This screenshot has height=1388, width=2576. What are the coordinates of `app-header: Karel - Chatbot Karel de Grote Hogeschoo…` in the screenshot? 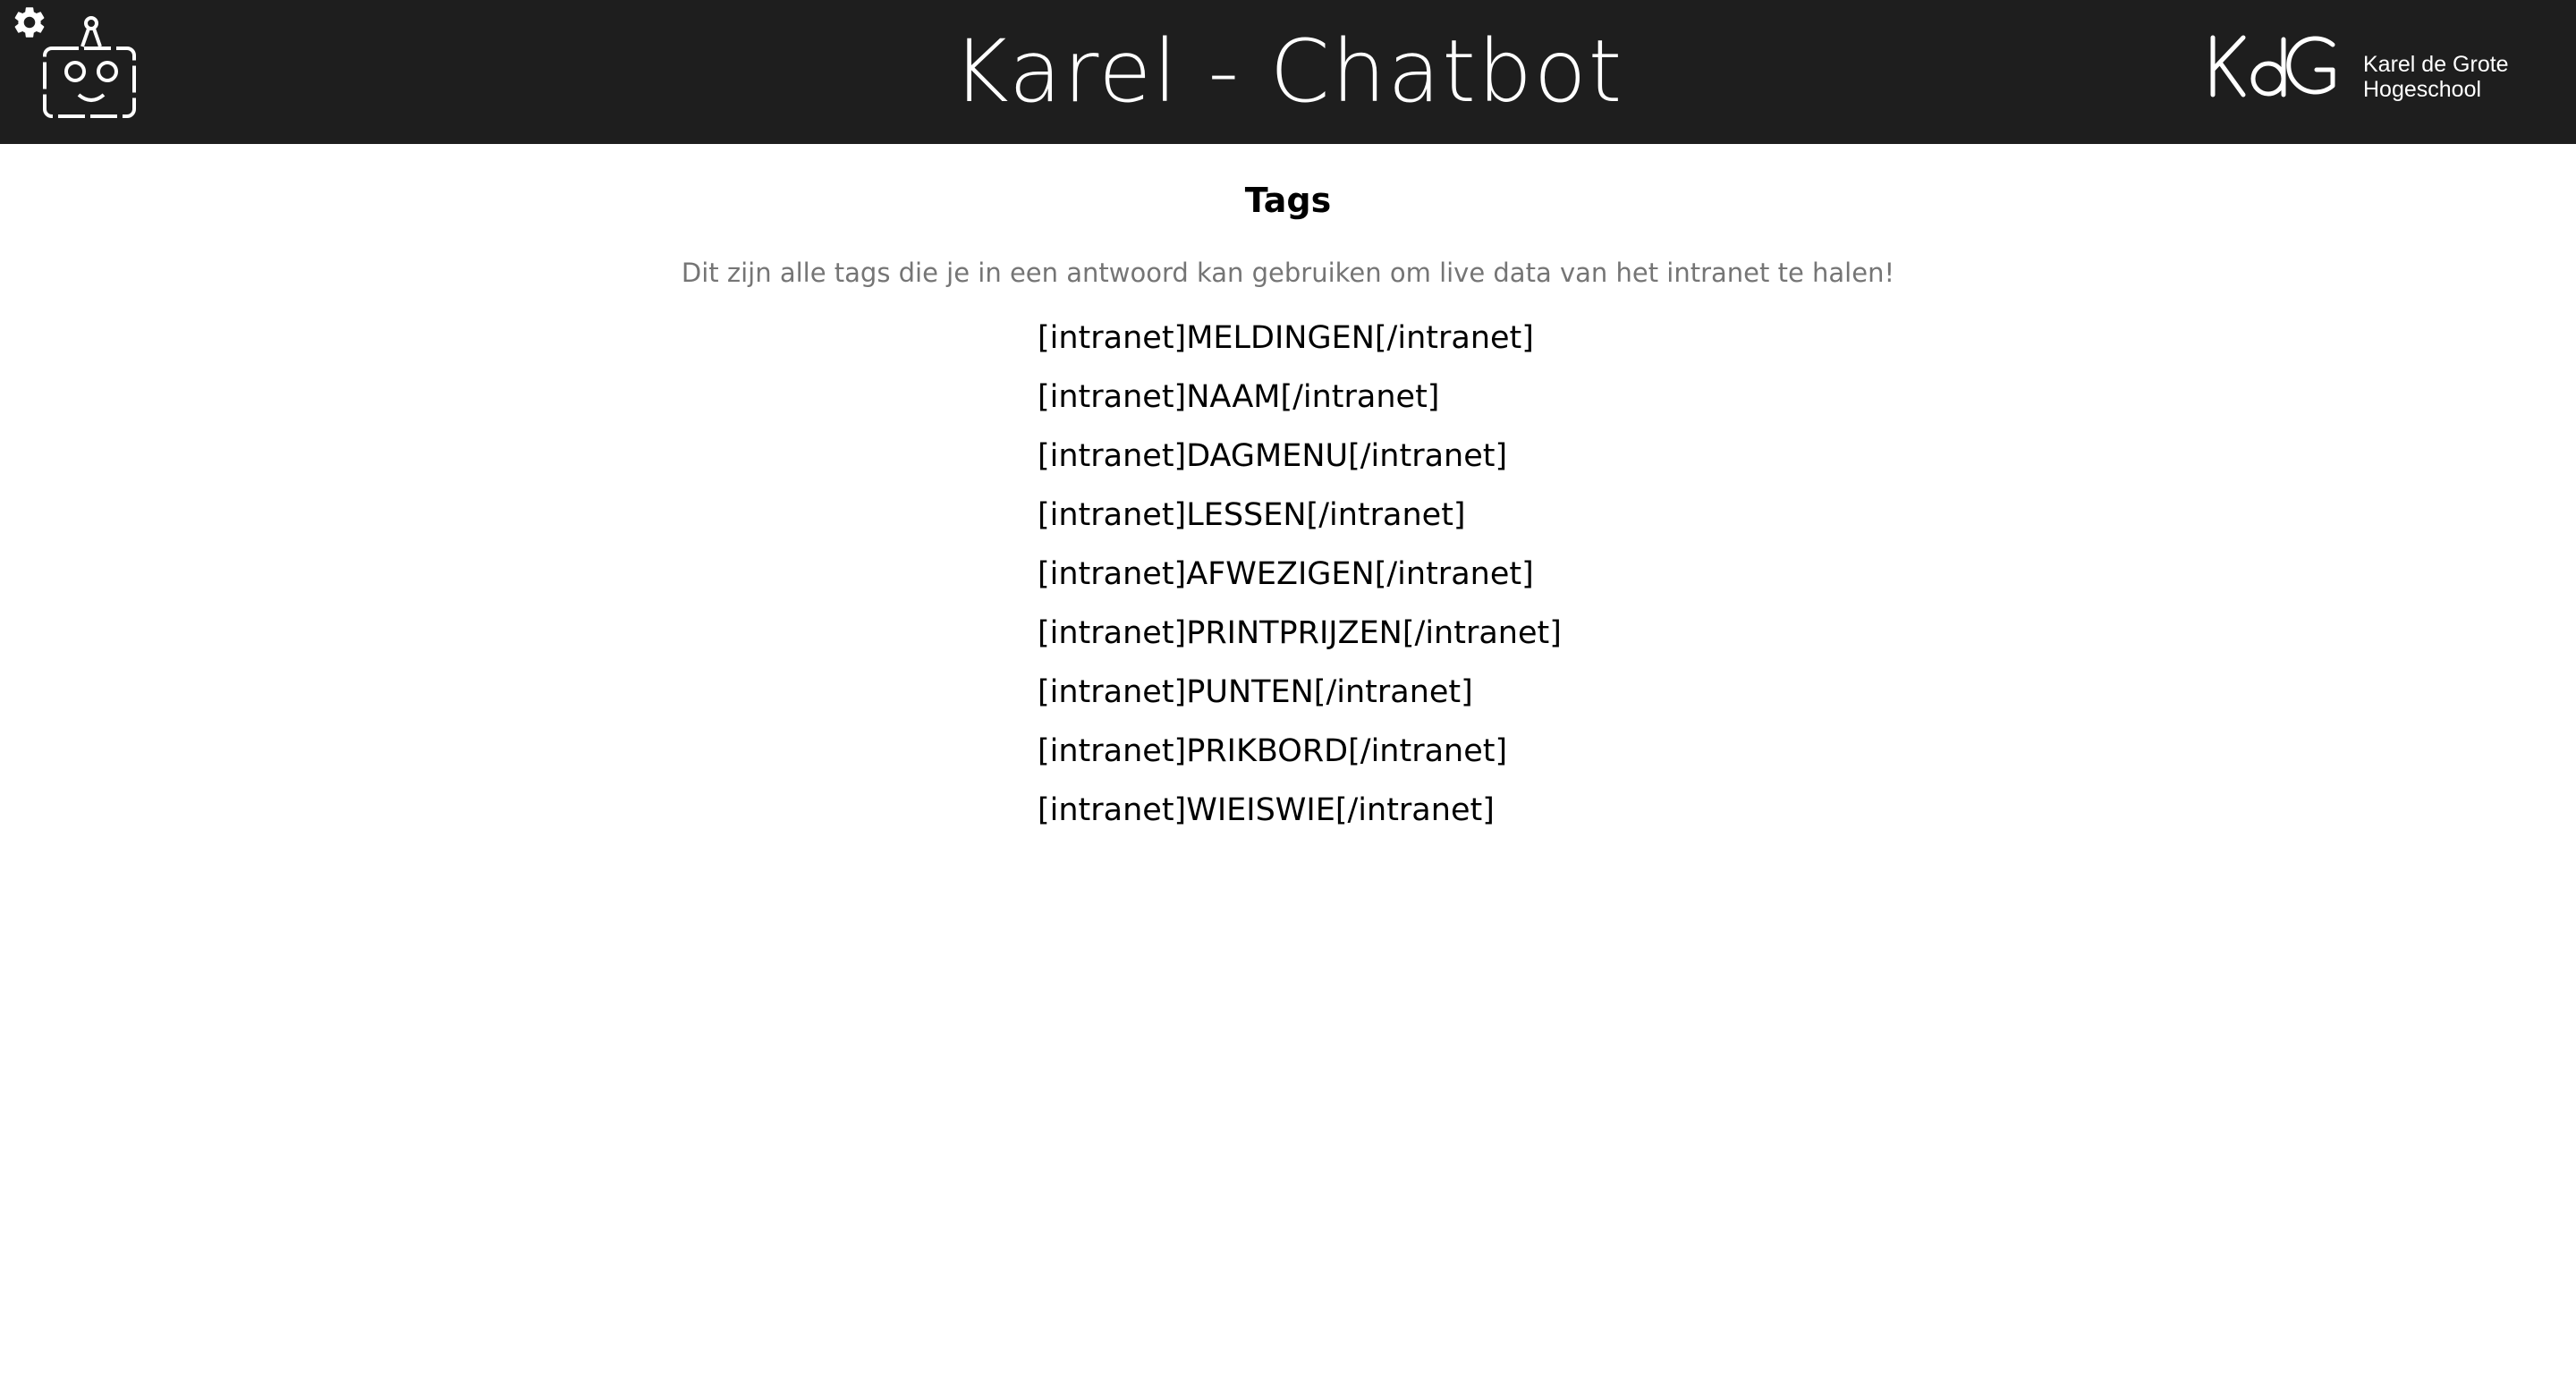 It's located at (1288, 72).